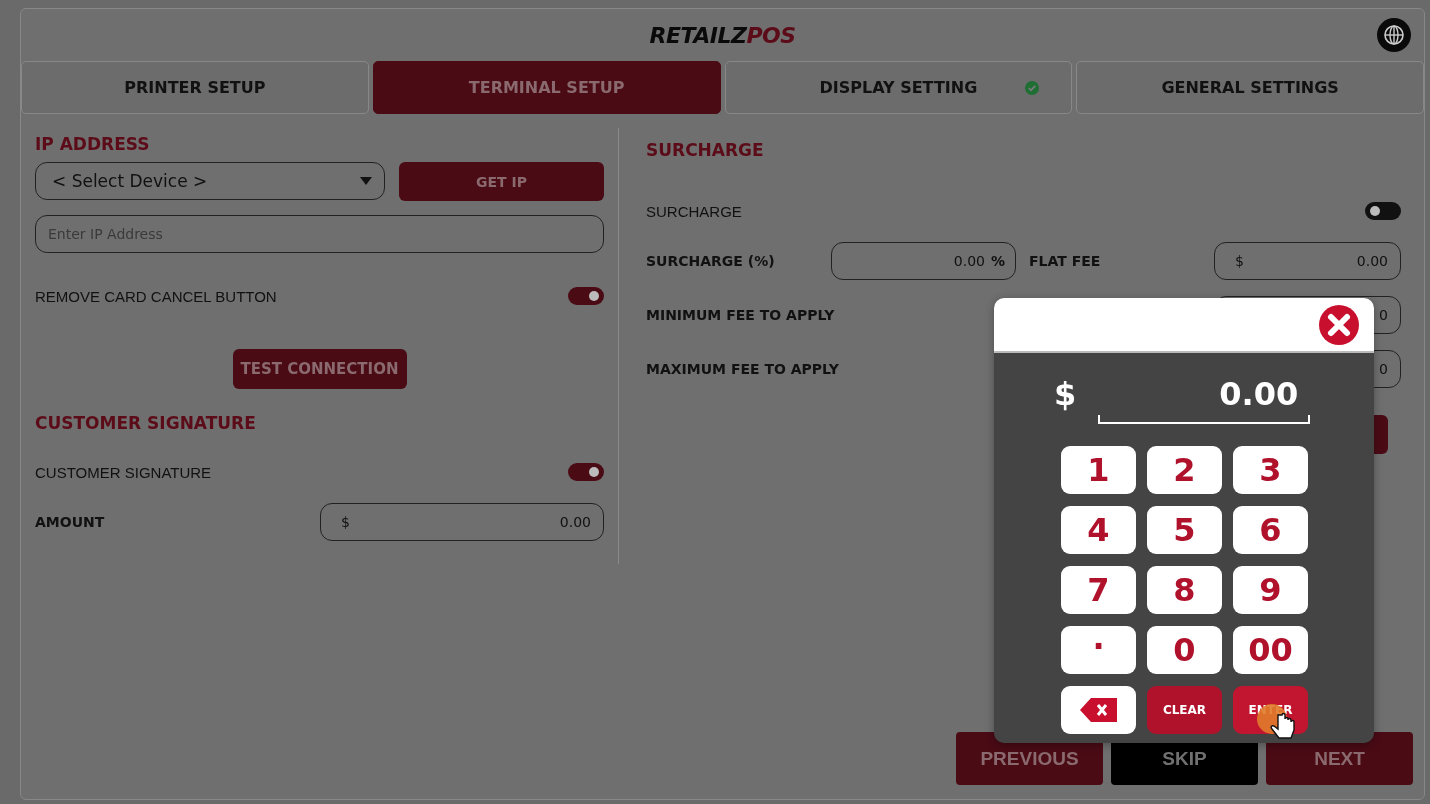 Image resolution: width=1430 pixels, height=804 pixels. I want to click on backspace-icon, so click(1098, 710).